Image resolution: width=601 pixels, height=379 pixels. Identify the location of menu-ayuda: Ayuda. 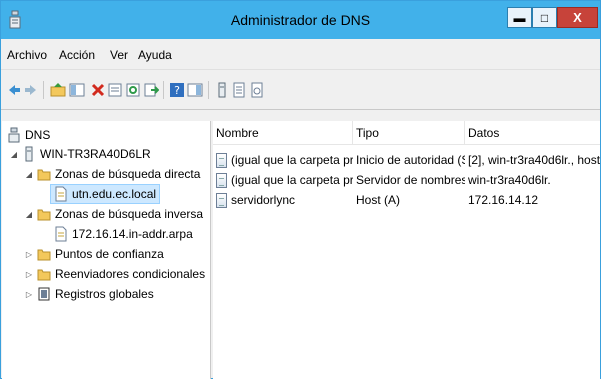
(155, 55).